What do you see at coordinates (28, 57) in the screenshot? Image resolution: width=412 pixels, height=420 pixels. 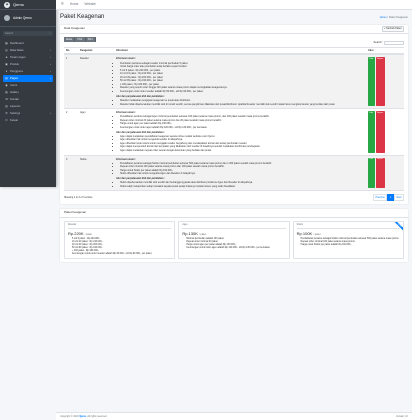 I see `sidebar-item-tanam-agen: ♣ Tanam Agen ‹` at bounding box center [28, 57].